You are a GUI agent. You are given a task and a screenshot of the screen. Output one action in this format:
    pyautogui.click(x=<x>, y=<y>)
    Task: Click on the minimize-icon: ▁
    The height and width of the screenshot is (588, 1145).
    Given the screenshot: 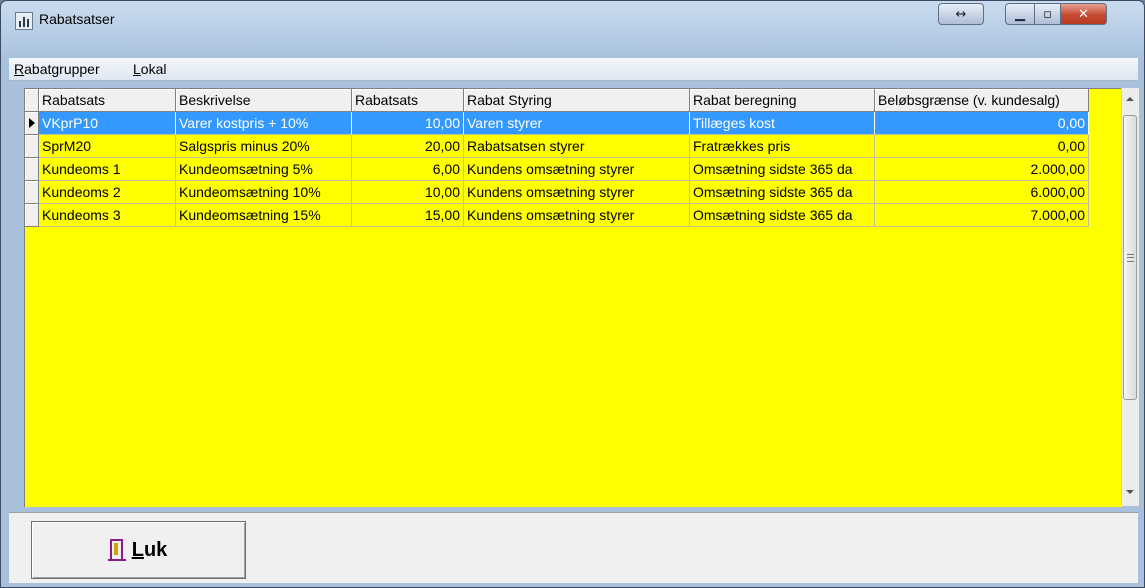 What is the action you would take?
    pyautogui.click(x=1020, y=14)
    